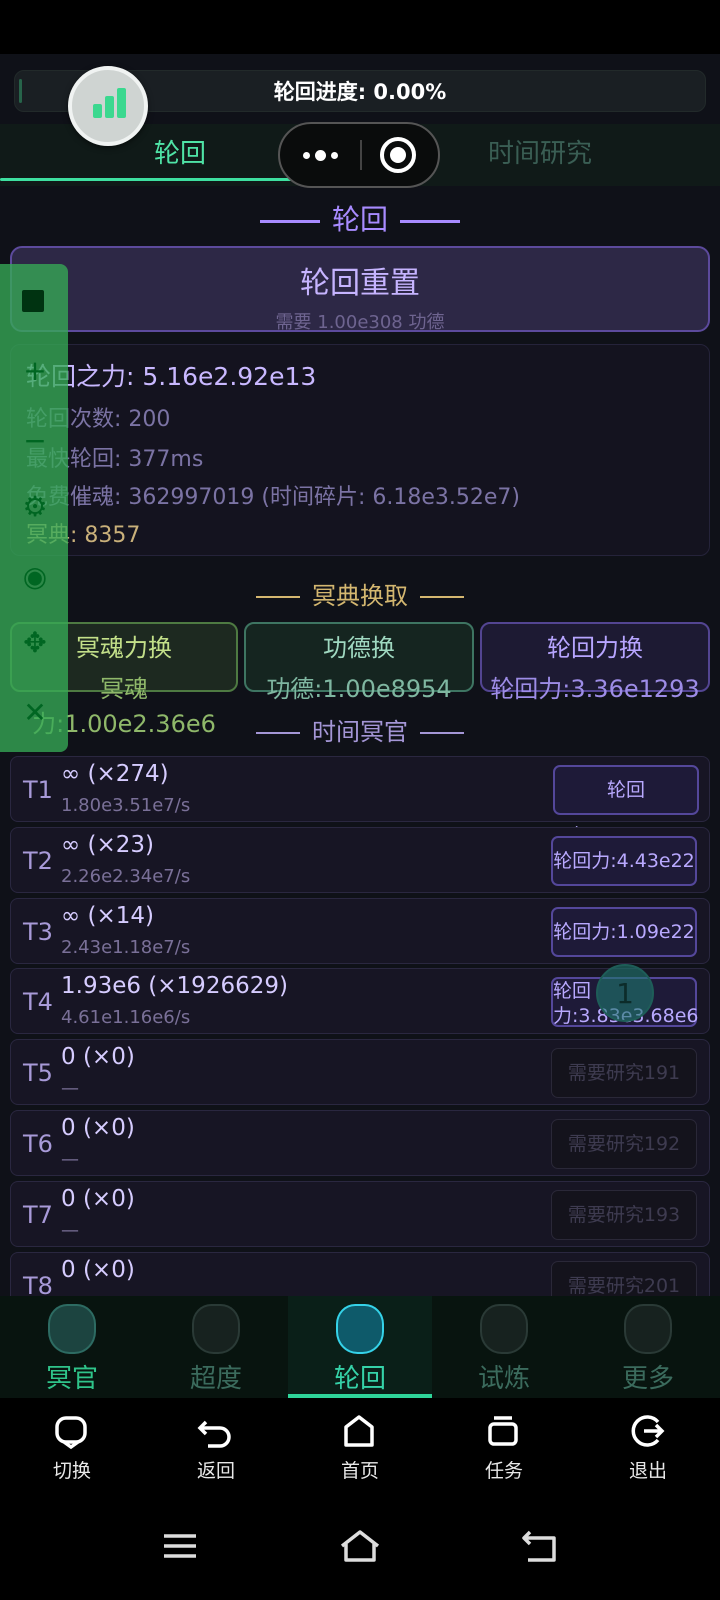  What do you see at coordinates (624, 932) in the screenshot?
I see `buy-t3-button: 轮回力:1.09e22` at bounding box center [624, 932].